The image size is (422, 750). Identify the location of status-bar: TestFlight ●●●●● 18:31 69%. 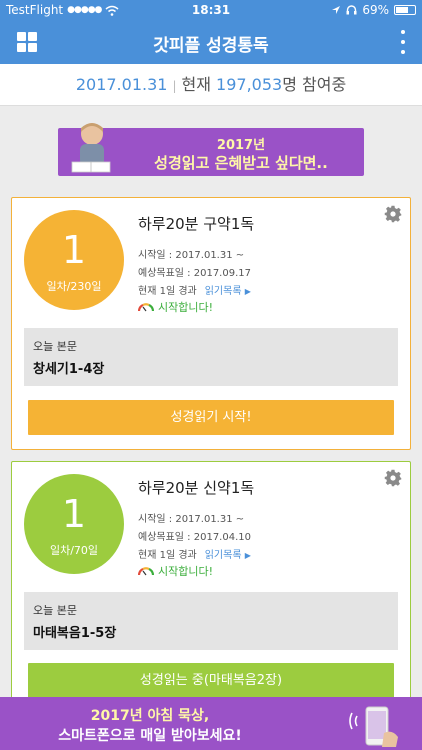
(211, 10).